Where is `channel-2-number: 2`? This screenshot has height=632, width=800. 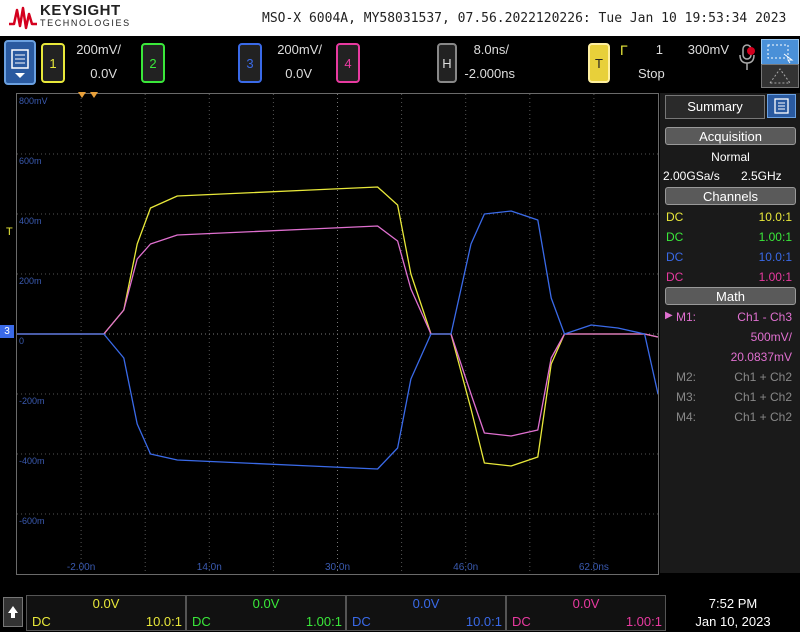
channel-2-number: 2 is located at coordinates (153, 63).